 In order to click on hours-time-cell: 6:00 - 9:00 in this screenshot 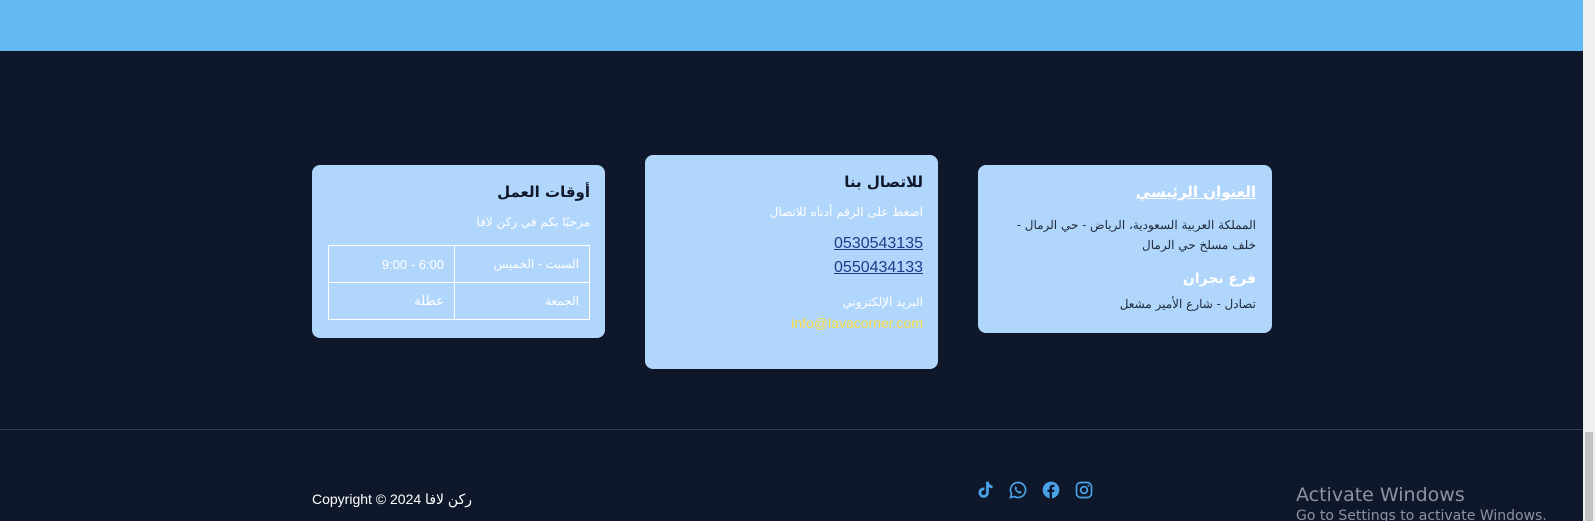, I will do `click(391, 264)`.